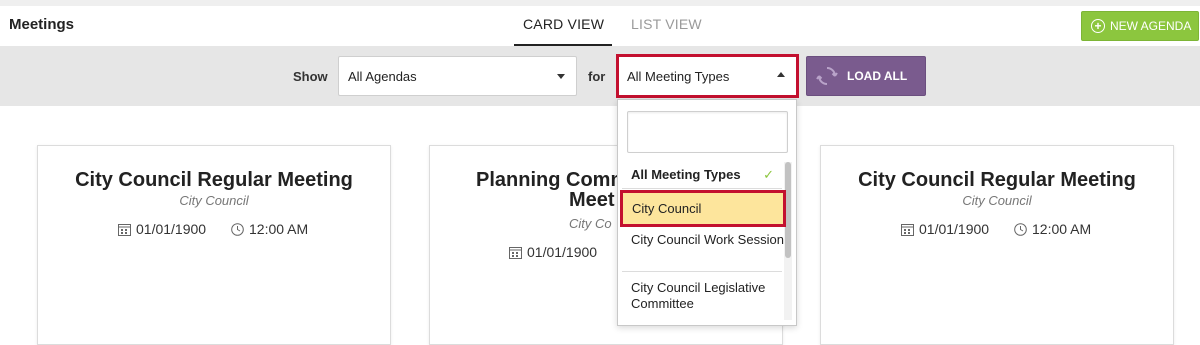  I want to click on dropdown-option-label: All Meeting Types, so click(686, 174).